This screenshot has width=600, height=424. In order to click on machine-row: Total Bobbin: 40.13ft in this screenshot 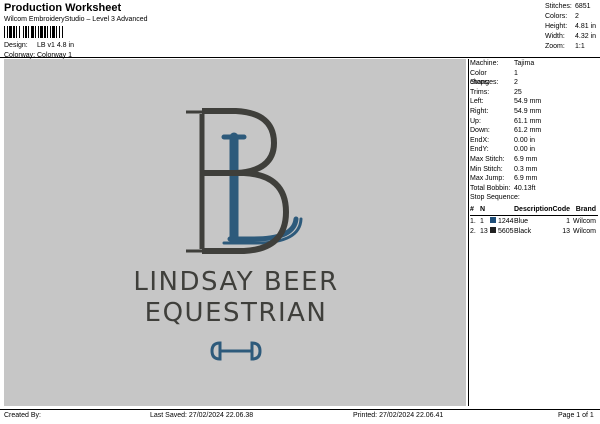, I will do `click(534, 189)`.